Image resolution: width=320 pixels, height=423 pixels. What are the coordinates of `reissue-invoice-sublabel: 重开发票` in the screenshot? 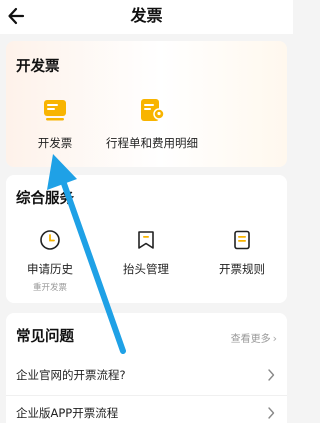 It's located at (49, 288).